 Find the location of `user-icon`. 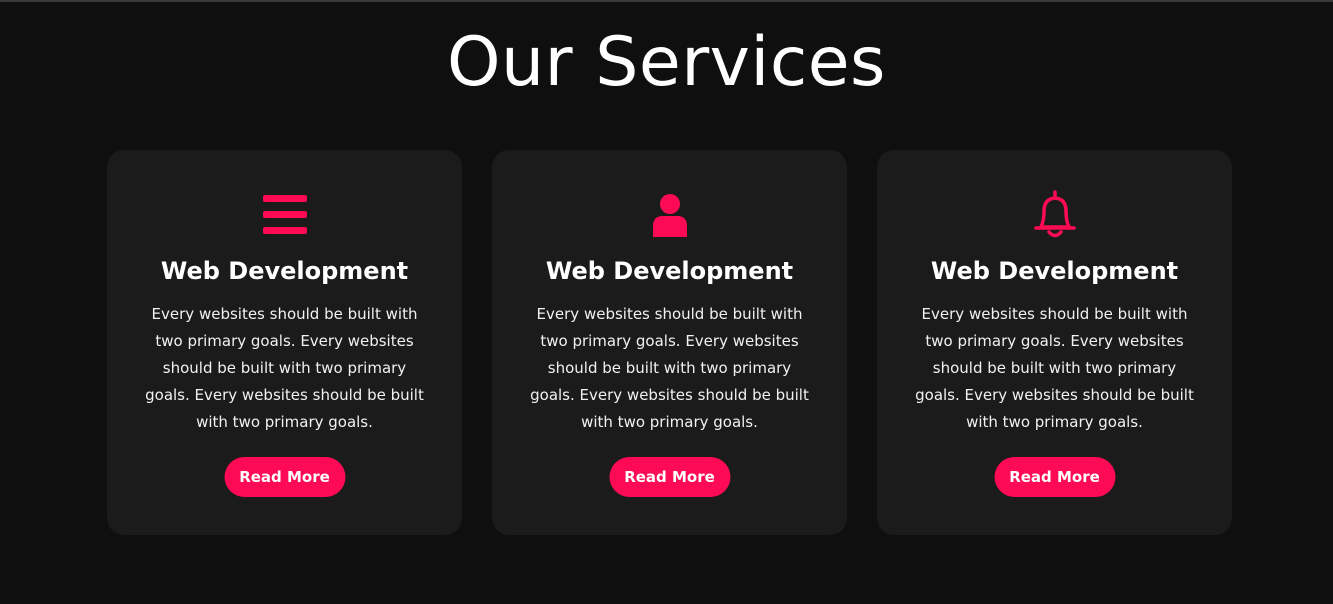

user-icon is located at coordinates (670, 215).